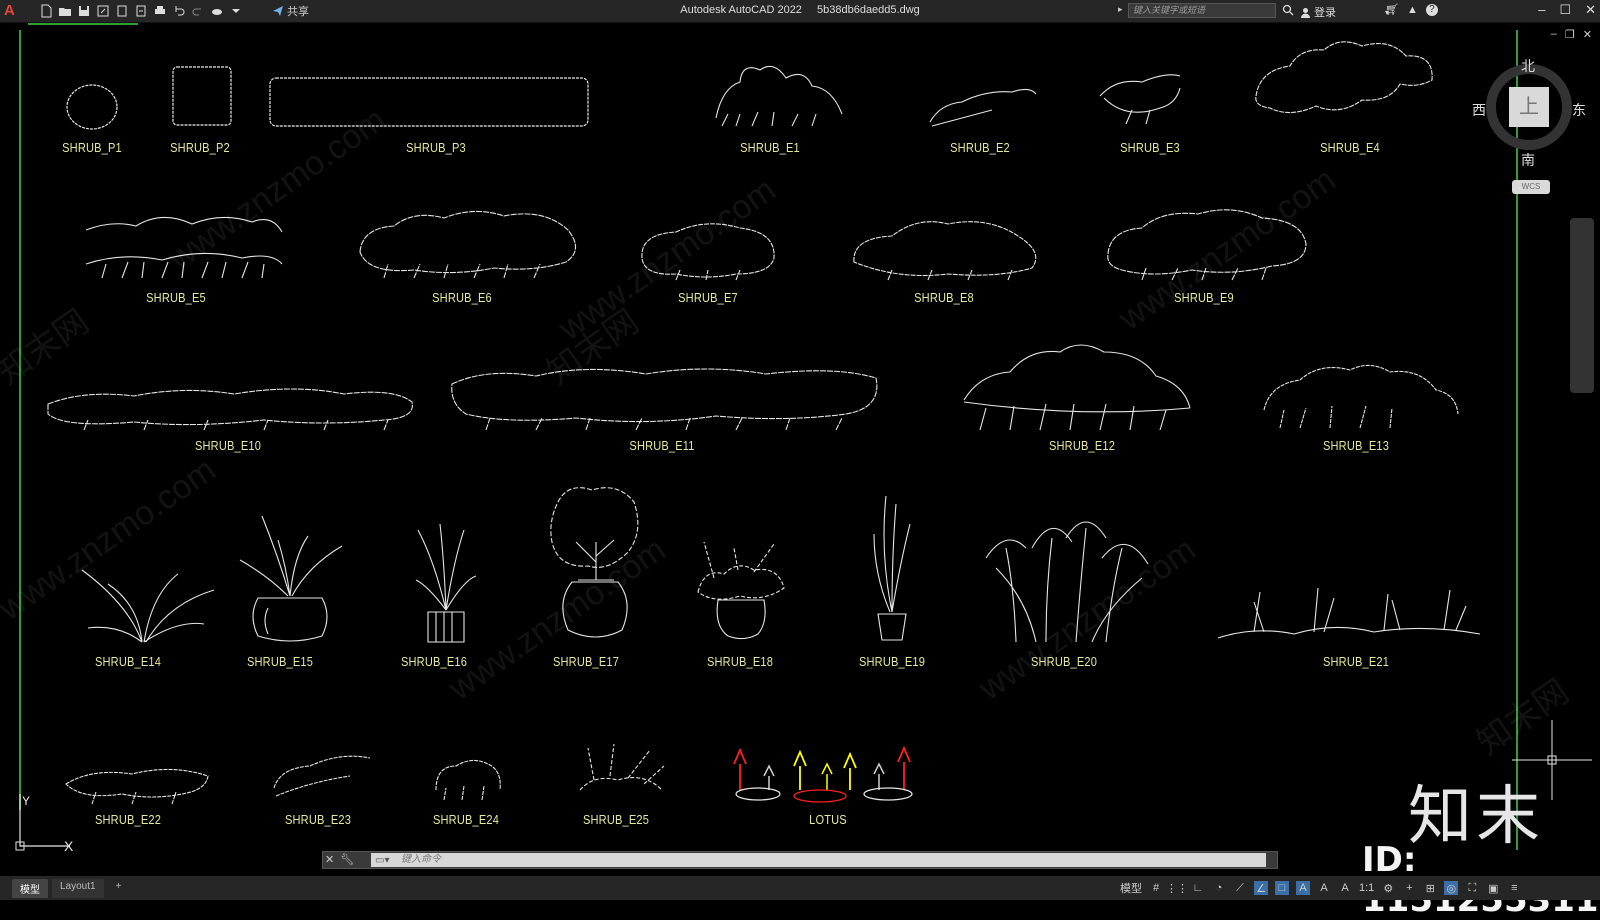 The width and height of the screenshot is (1600, 920). Describe the element at coordinates (83, 11) in the screenshot. I see `save-icon` at that location.